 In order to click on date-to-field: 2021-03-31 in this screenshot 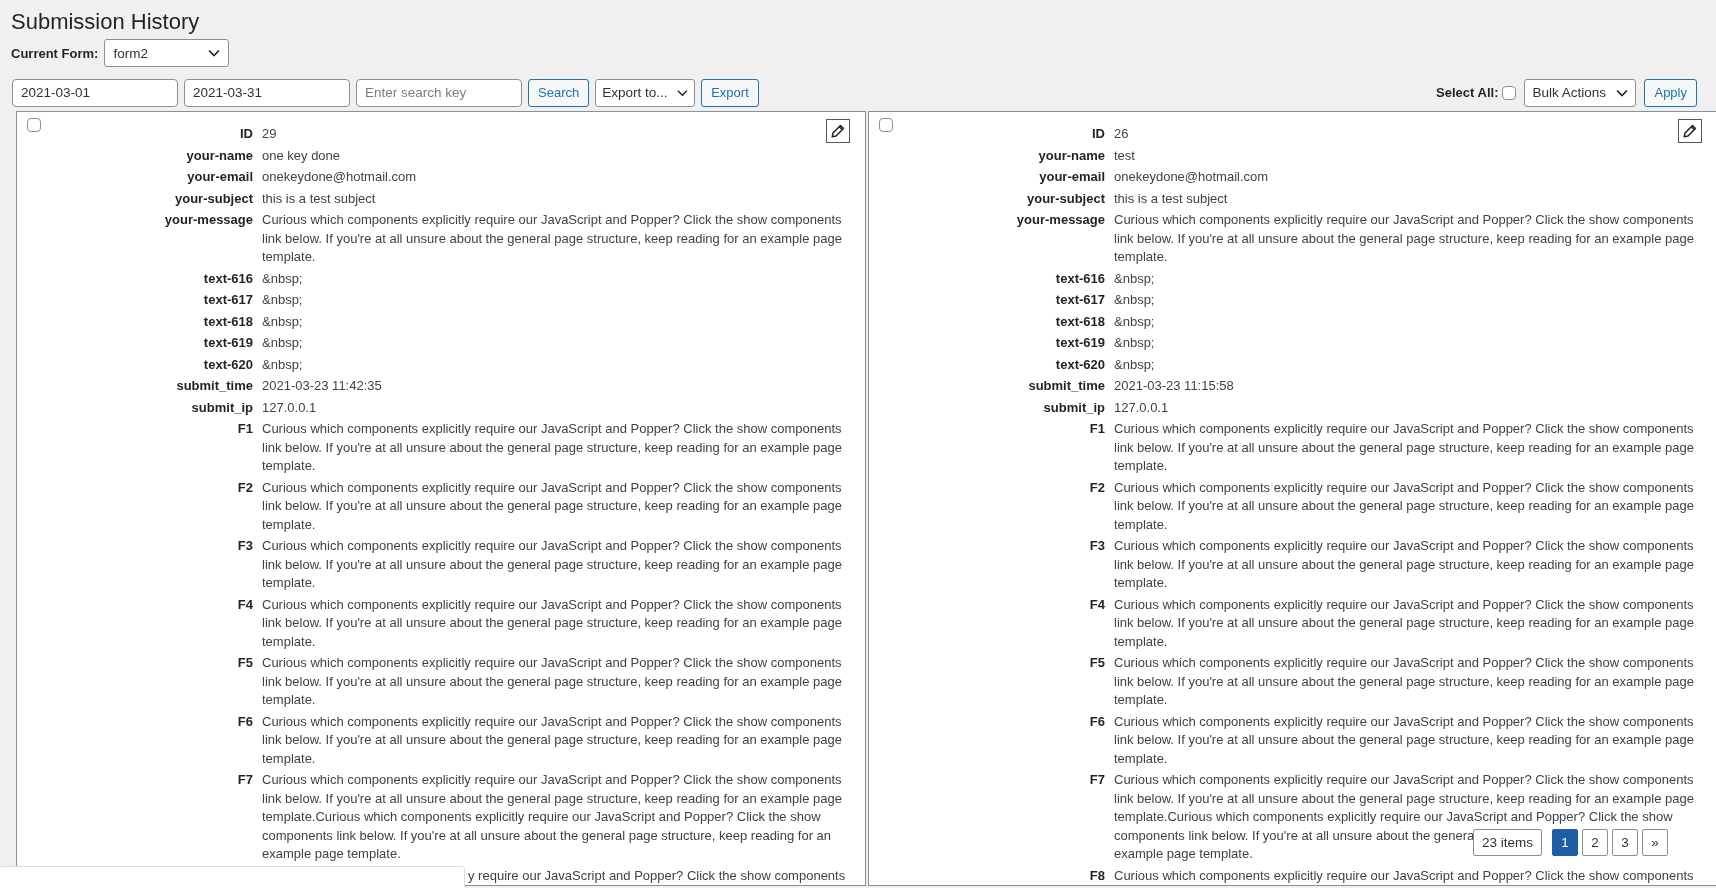, I will do `click(267, 92)`.